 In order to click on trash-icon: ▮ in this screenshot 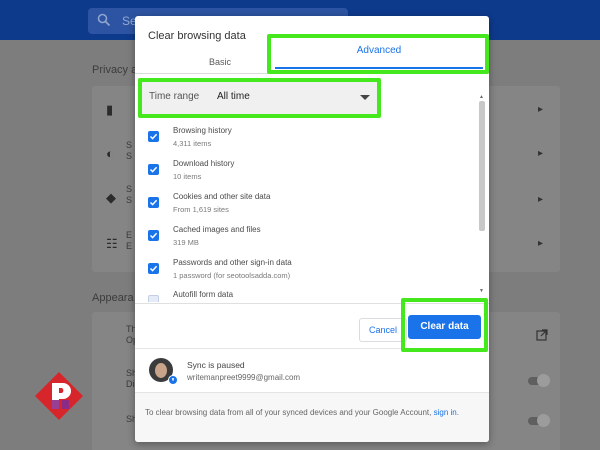, I will do `click(110, 109)`.